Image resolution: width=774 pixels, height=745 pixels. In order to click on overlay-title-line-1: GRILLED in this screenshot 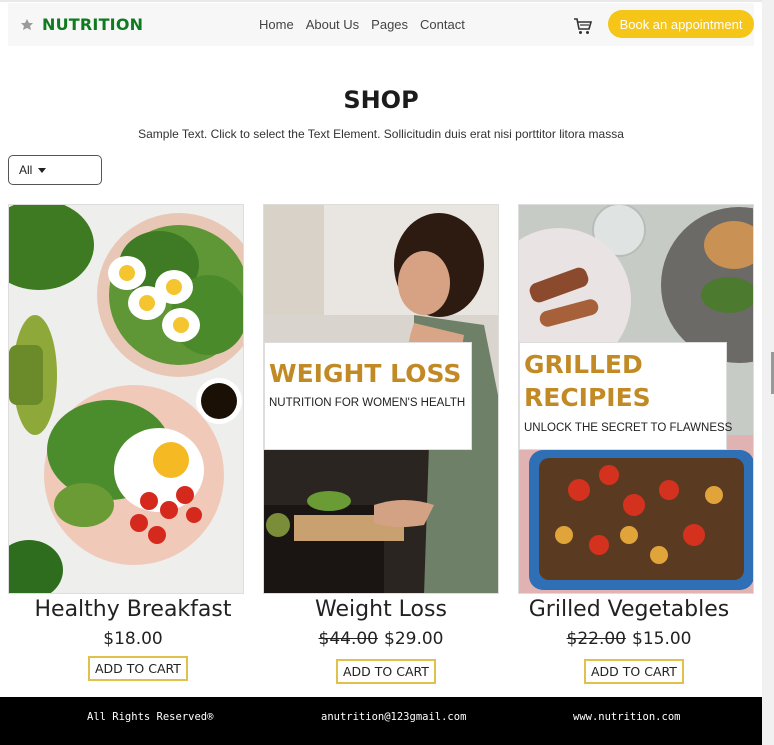, I will do `click(583, 364)`.